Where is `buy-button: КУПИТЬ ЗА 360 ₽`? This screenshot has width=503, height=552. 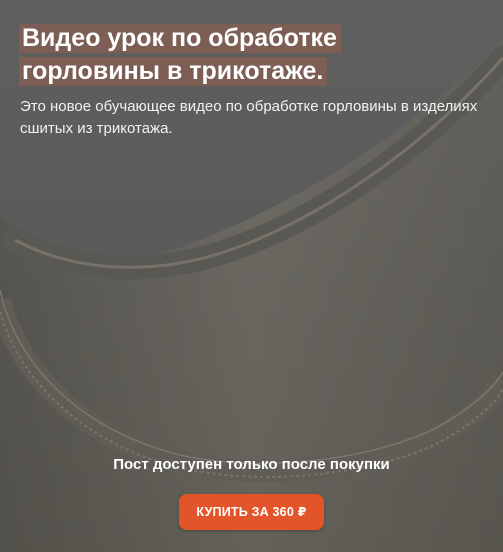 buy-button: КУПИТЬ ЗА 360 ₽ is located at coordinates (251, 512).